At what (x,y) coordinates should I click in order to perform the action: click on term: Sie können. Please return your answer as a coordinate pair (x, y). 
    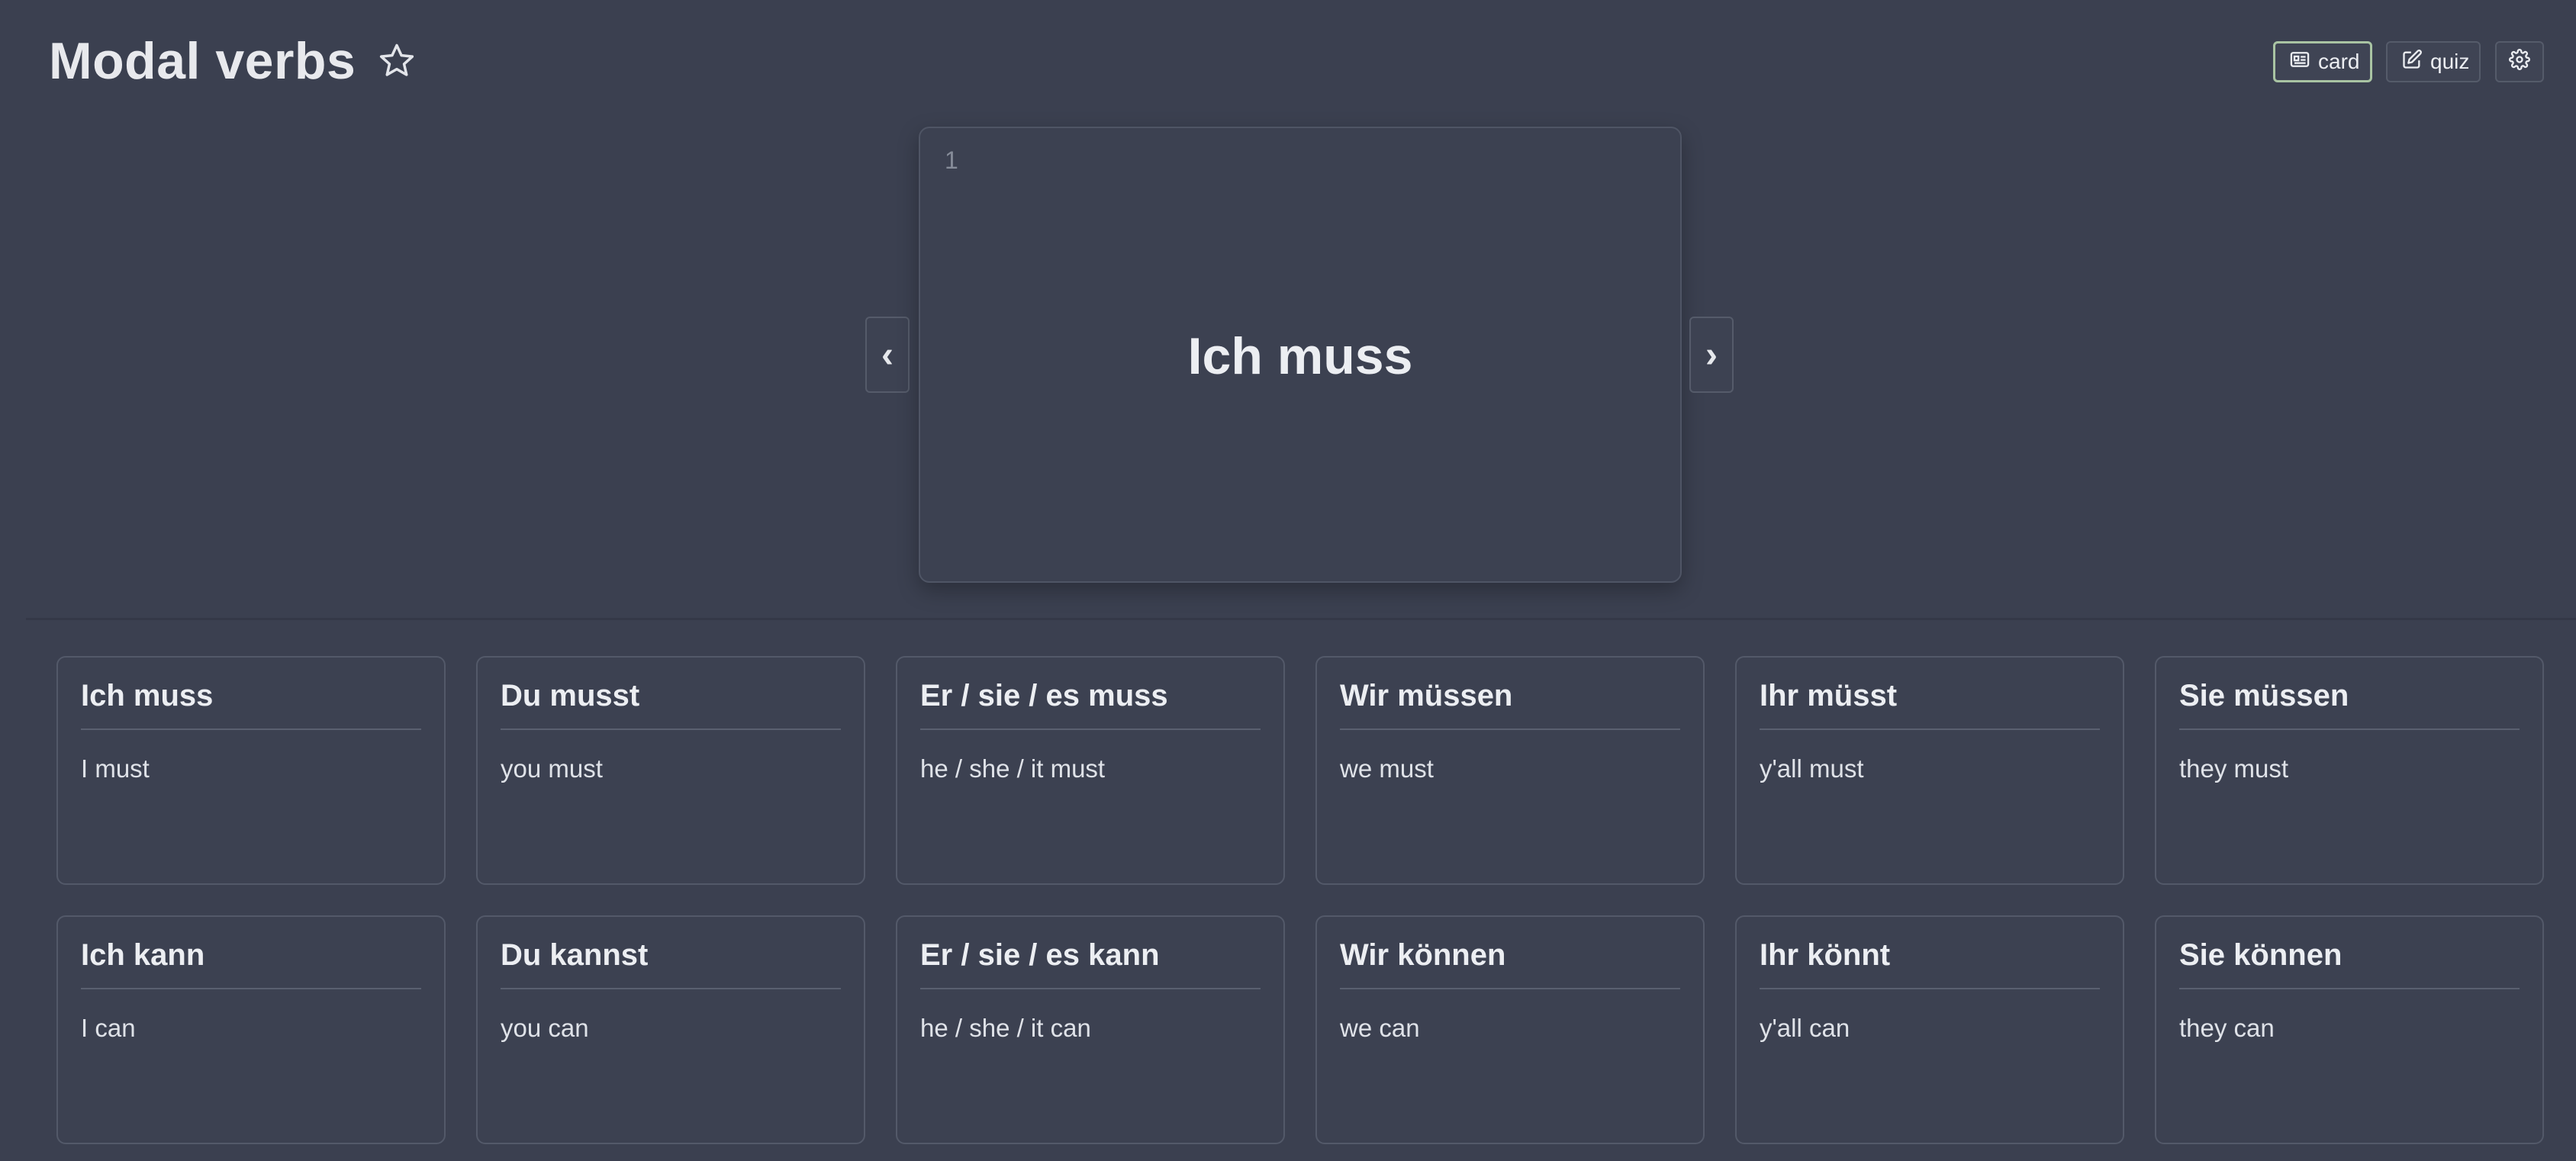
    Looking at the image, I should click on (2349, 963).